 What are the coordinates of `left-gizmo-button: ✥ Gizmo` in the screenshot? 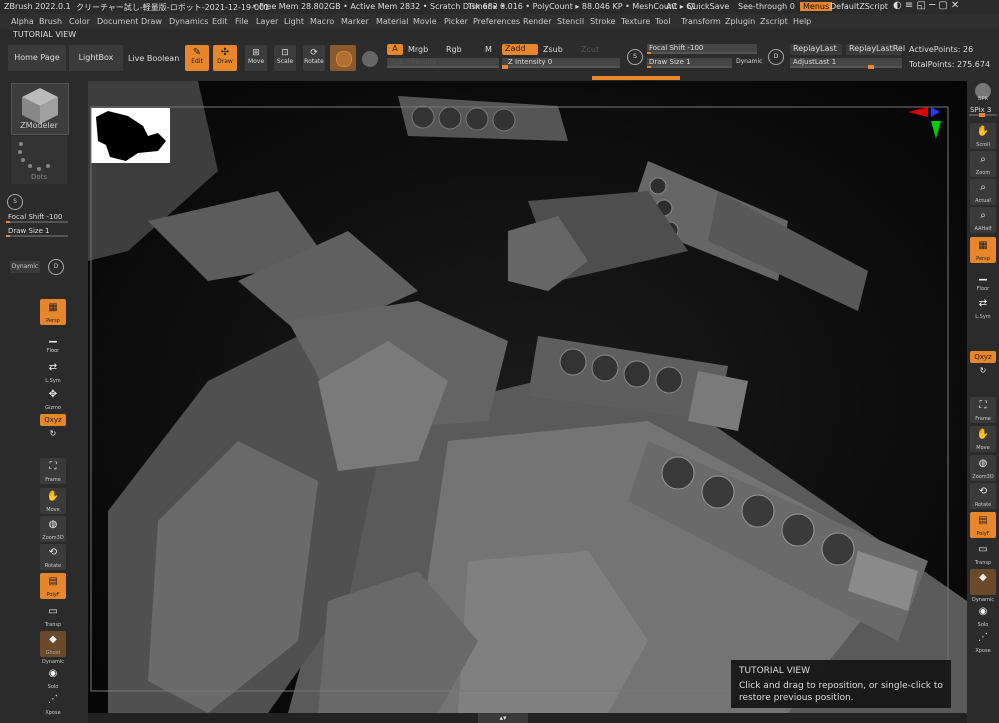 It's located at (53, 399).